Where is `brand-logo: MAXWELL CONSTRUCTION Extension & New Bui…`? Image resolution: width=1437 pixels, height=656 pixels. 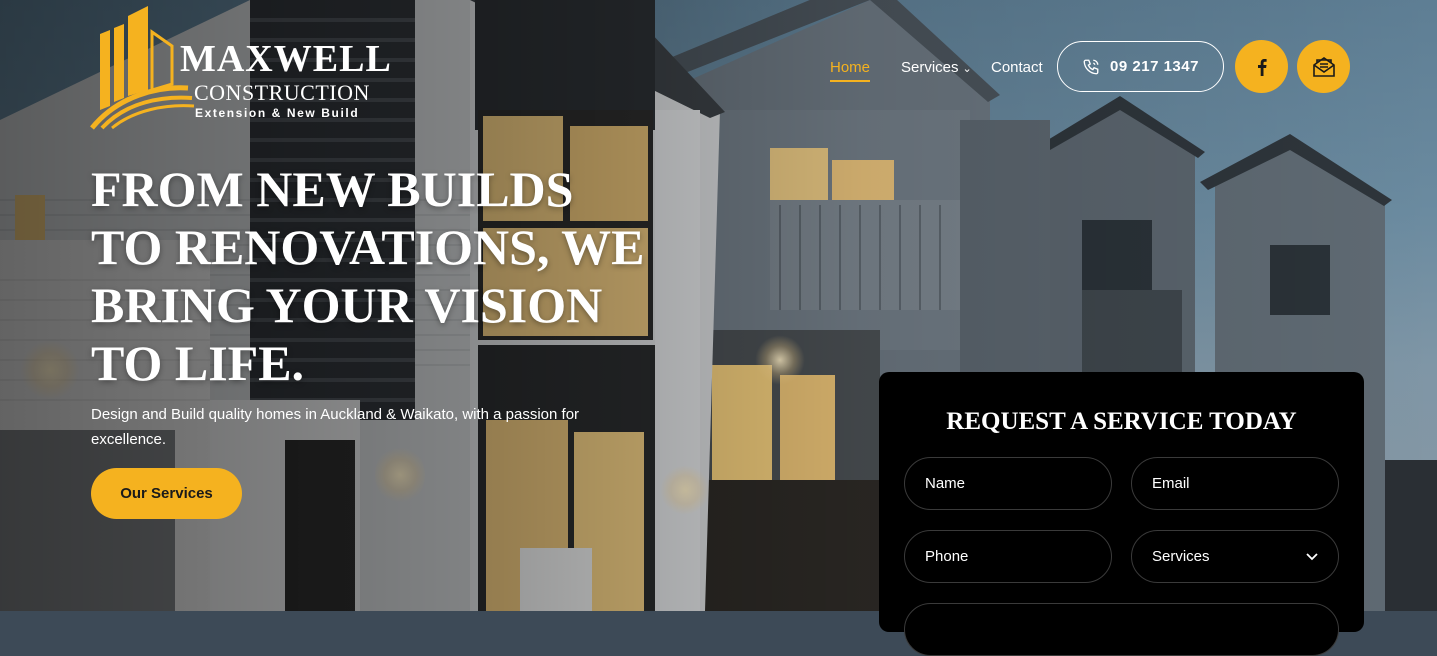
brand-logo: MAXWELL CONSTRUCTION Extension & New Bui… is located at coordinates (248, 68).